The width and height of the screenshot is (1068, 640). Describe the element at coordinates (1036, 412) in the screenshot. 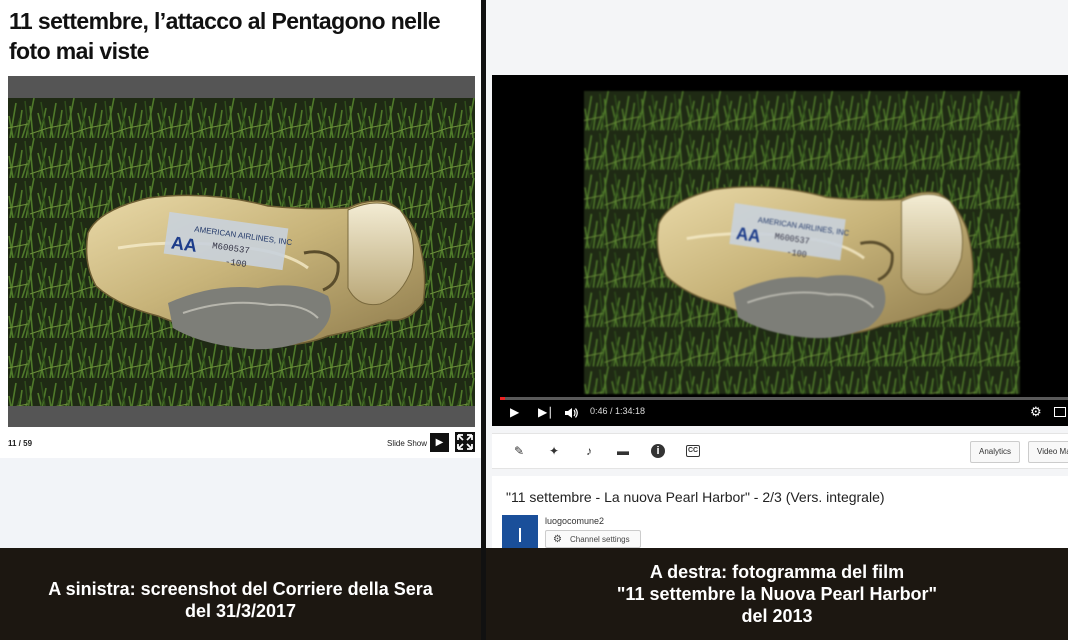

I see `settings-icon: ⚙` at that location.